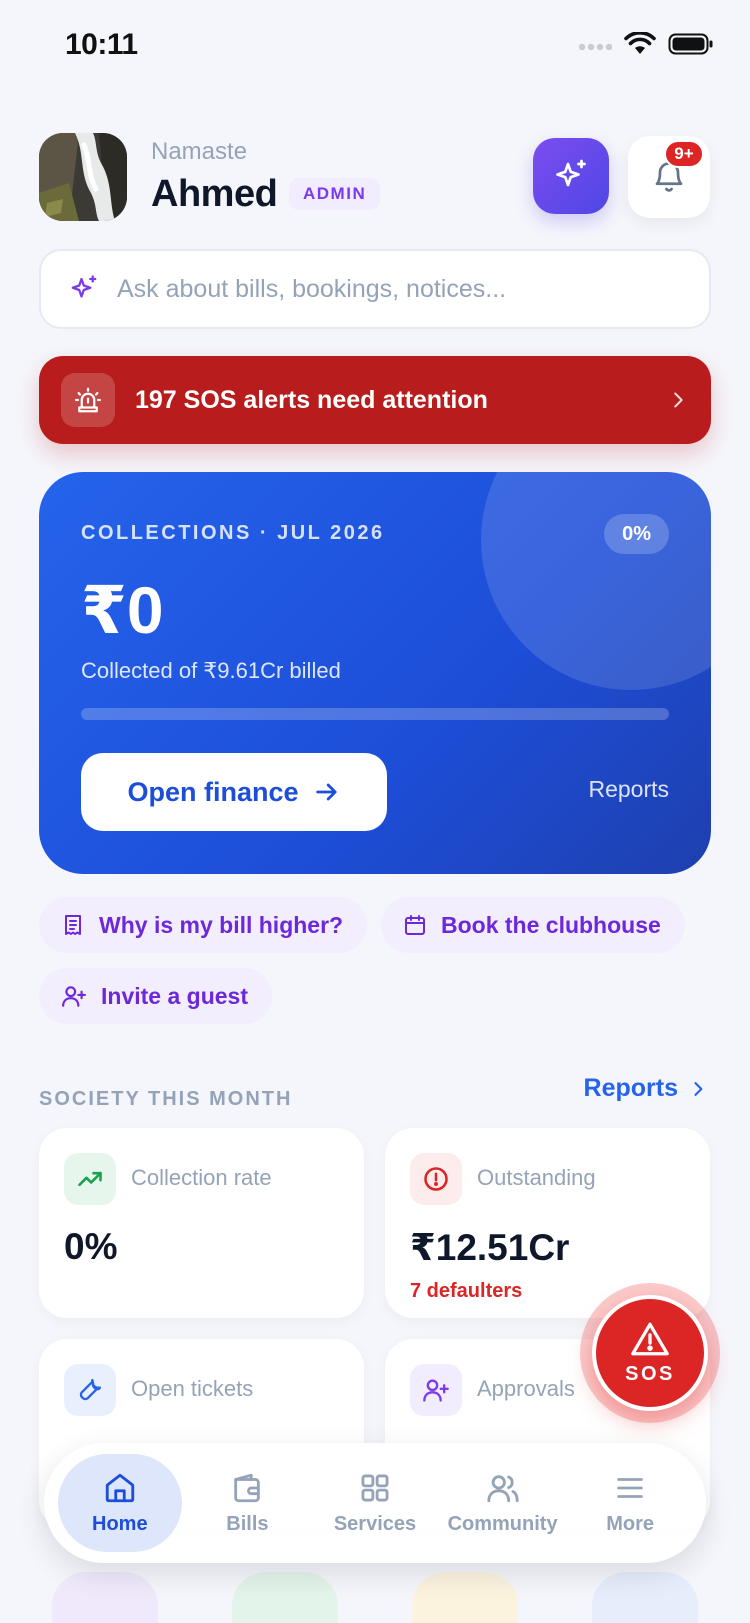 This screenshot has width=750, height=1623. What do you see at coordinates (199, 151) in the screenshot?
I see `greeting-text: Namaste` at bounding box center [199, 151].